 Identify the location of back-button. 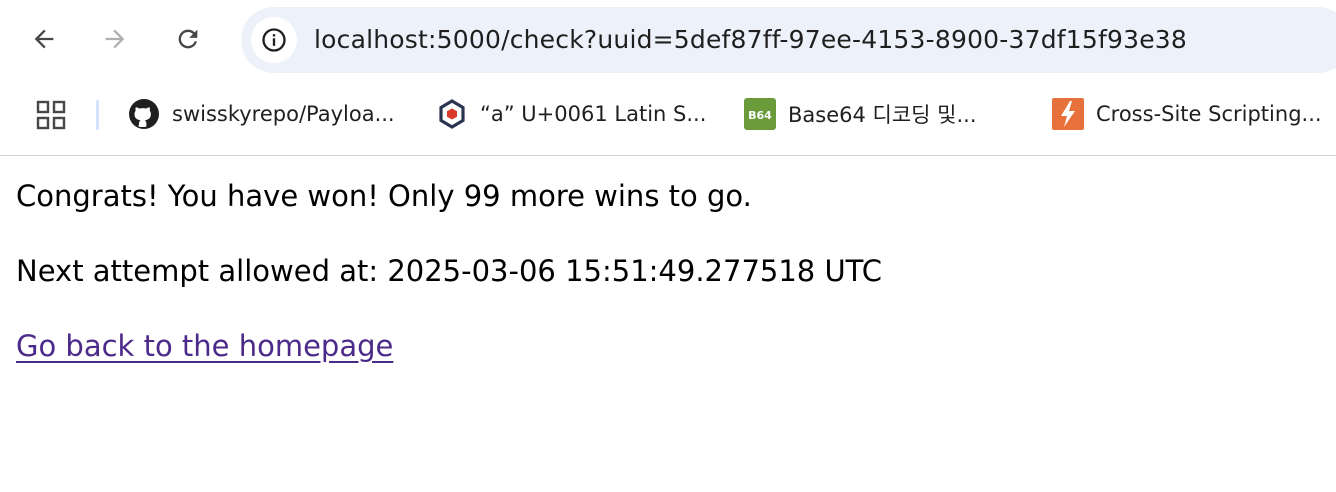
(44, 39).